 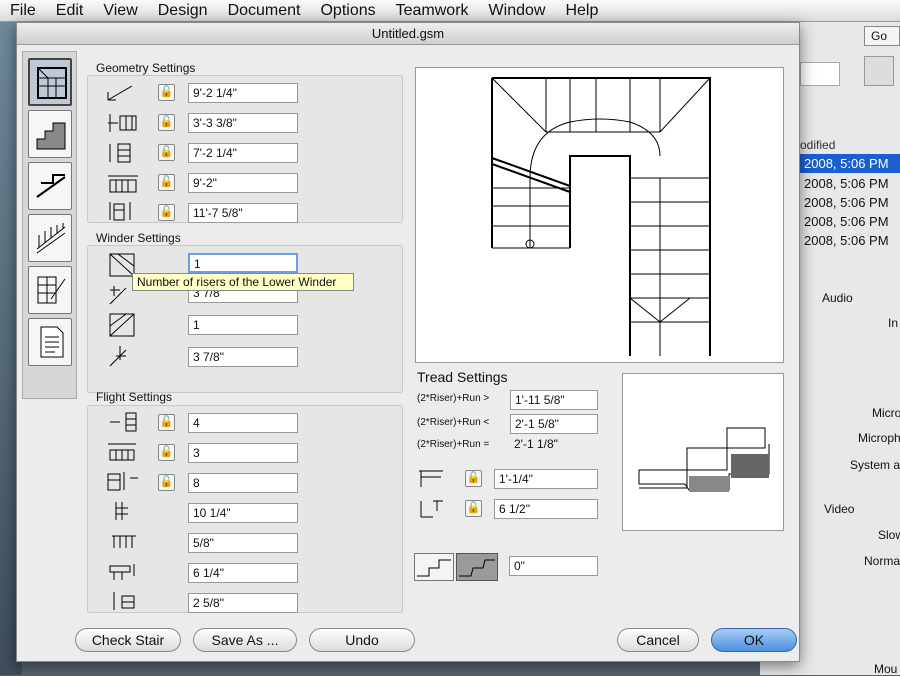 I want to click on flight-value-field: 5/8", so click(x=243, y=543).